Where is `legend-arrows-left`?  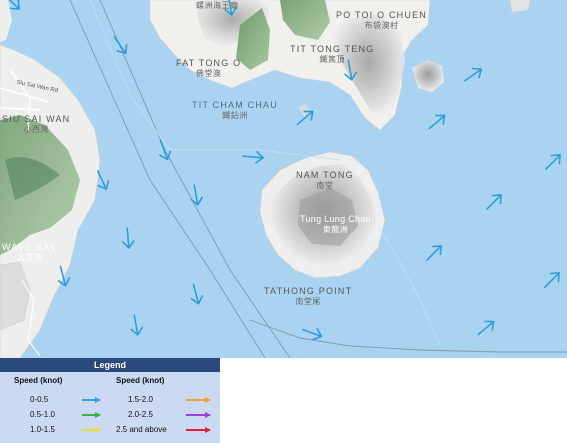 legend-arrows-left is located at coordinates (91, 415).